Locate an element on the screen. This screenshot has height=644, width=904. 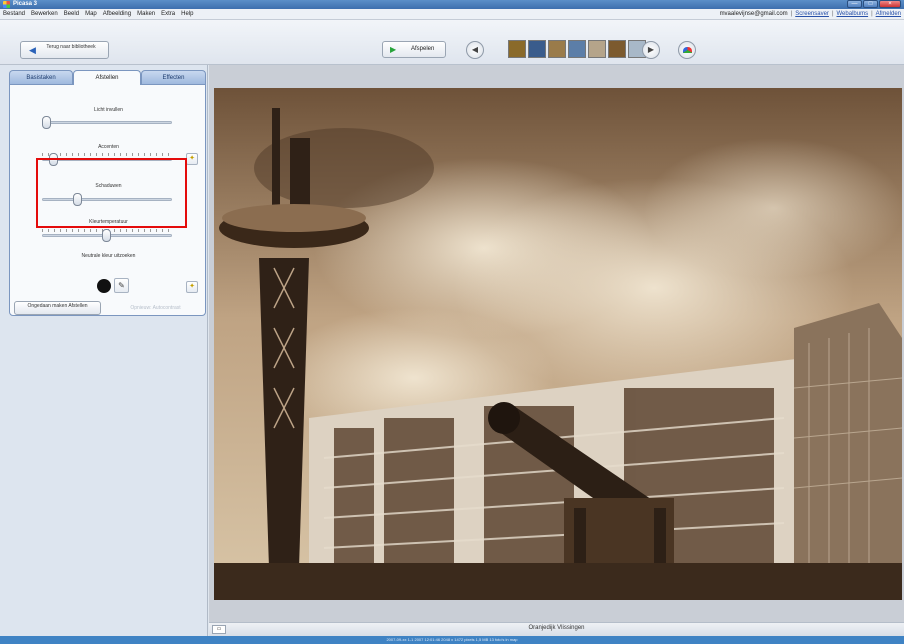
minimize-button: — is located at coordinates (854, 4).